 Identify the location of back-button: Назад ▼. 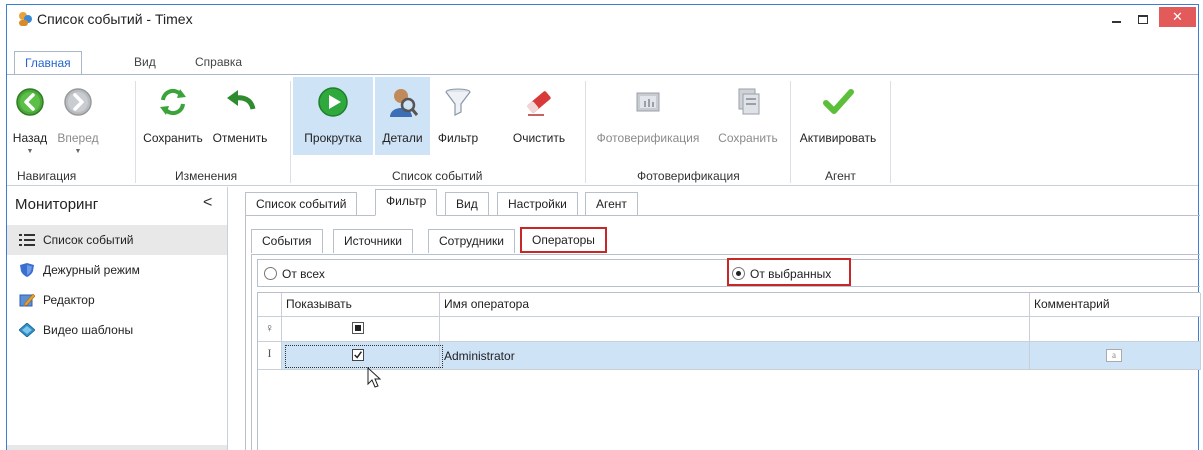
(30, 116).